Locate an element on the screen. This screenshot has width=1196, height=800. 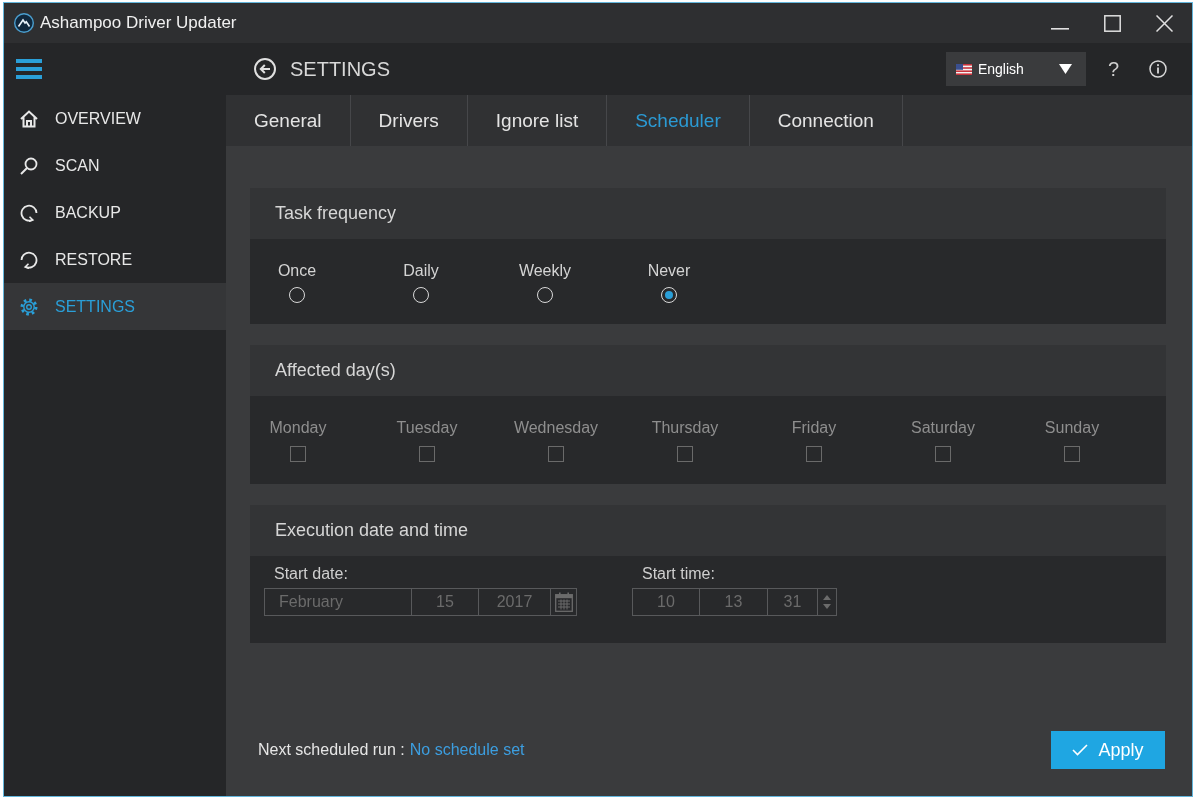
day-label: Monday is located at coordinates (298, 428).